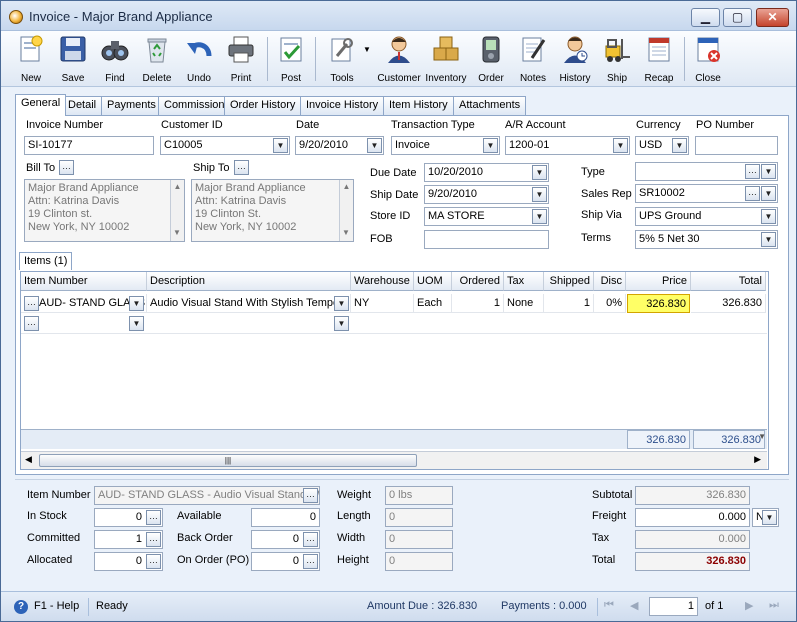 The height and width of the screenshot is (622, 797). What do you see at coordinates (131, 105) in the screenshot?
I see `tab-payments: Payments` at bounding box center [131, 105].